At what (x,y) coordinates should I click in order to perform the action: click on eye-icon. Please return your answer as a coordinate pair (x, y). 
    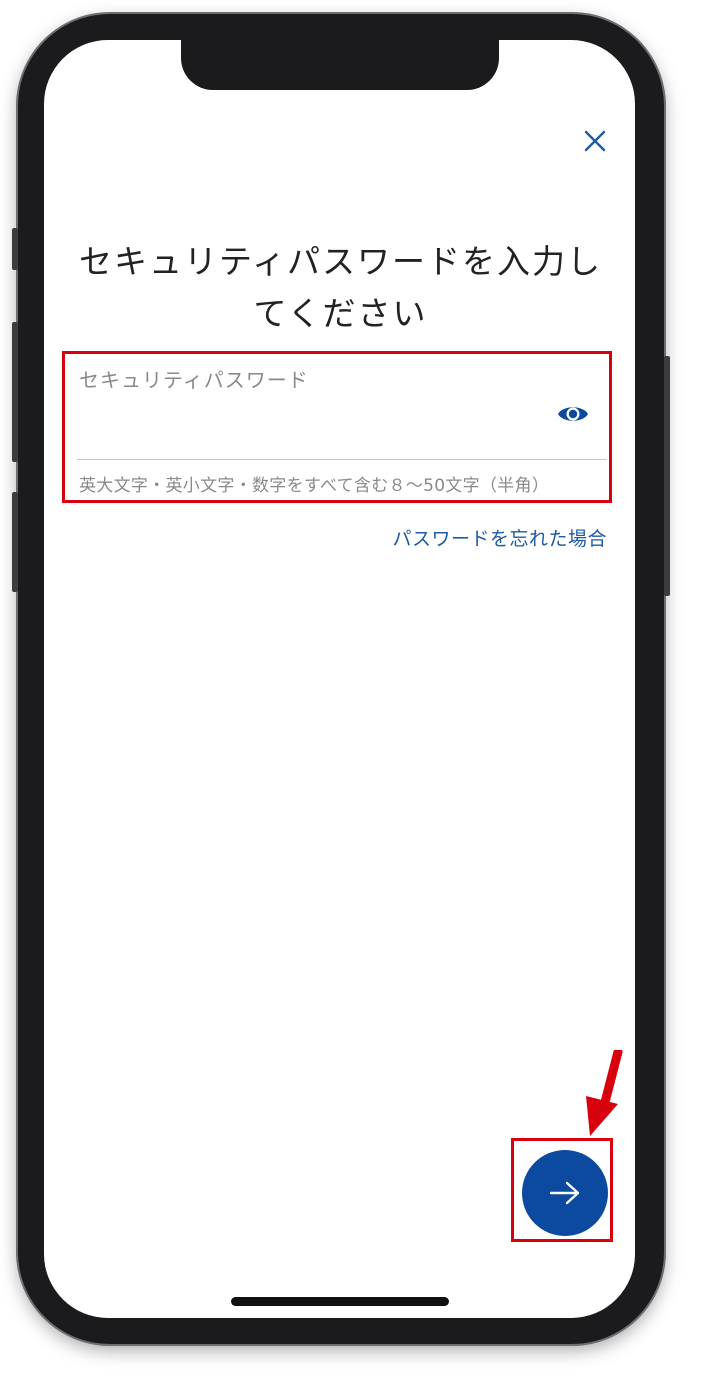
    Looking at the image, I should click on (573, 414).